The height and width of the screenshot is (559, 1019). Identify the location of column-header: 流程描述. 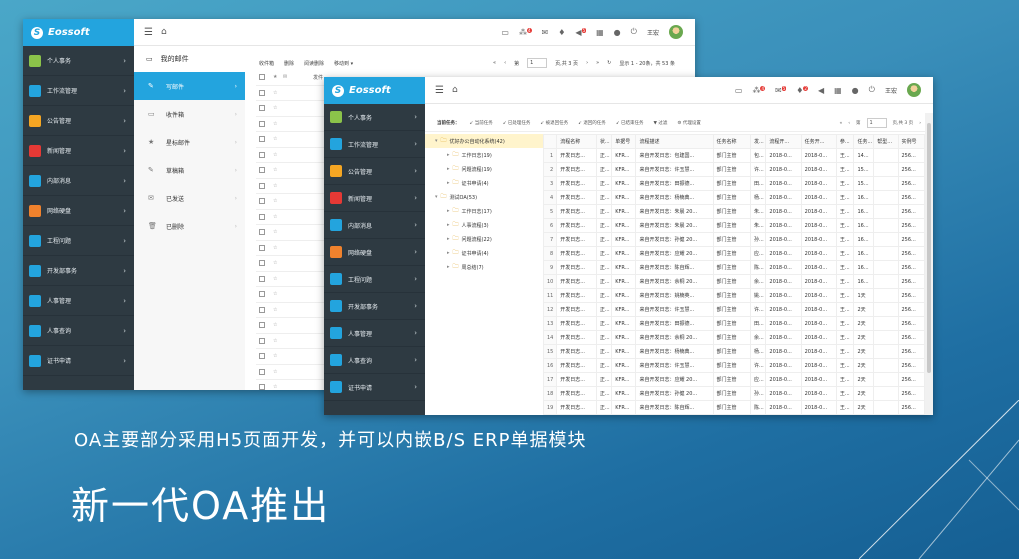
(674, 141).